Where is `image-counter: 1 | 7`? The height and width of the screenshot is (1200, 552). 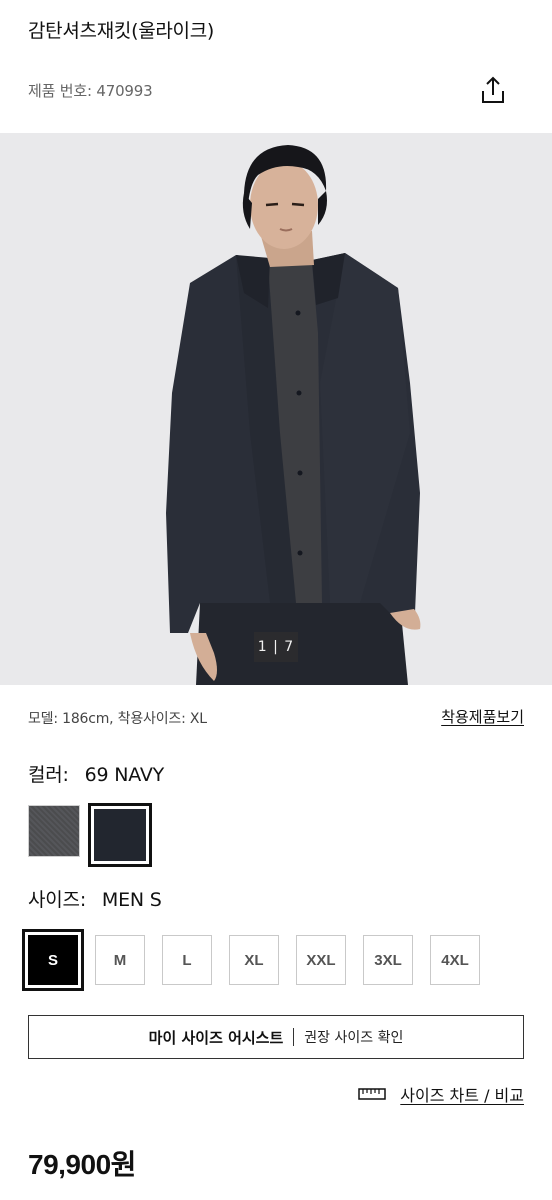 image-counter: 1 | 7 is located at coordinates (276, 647).